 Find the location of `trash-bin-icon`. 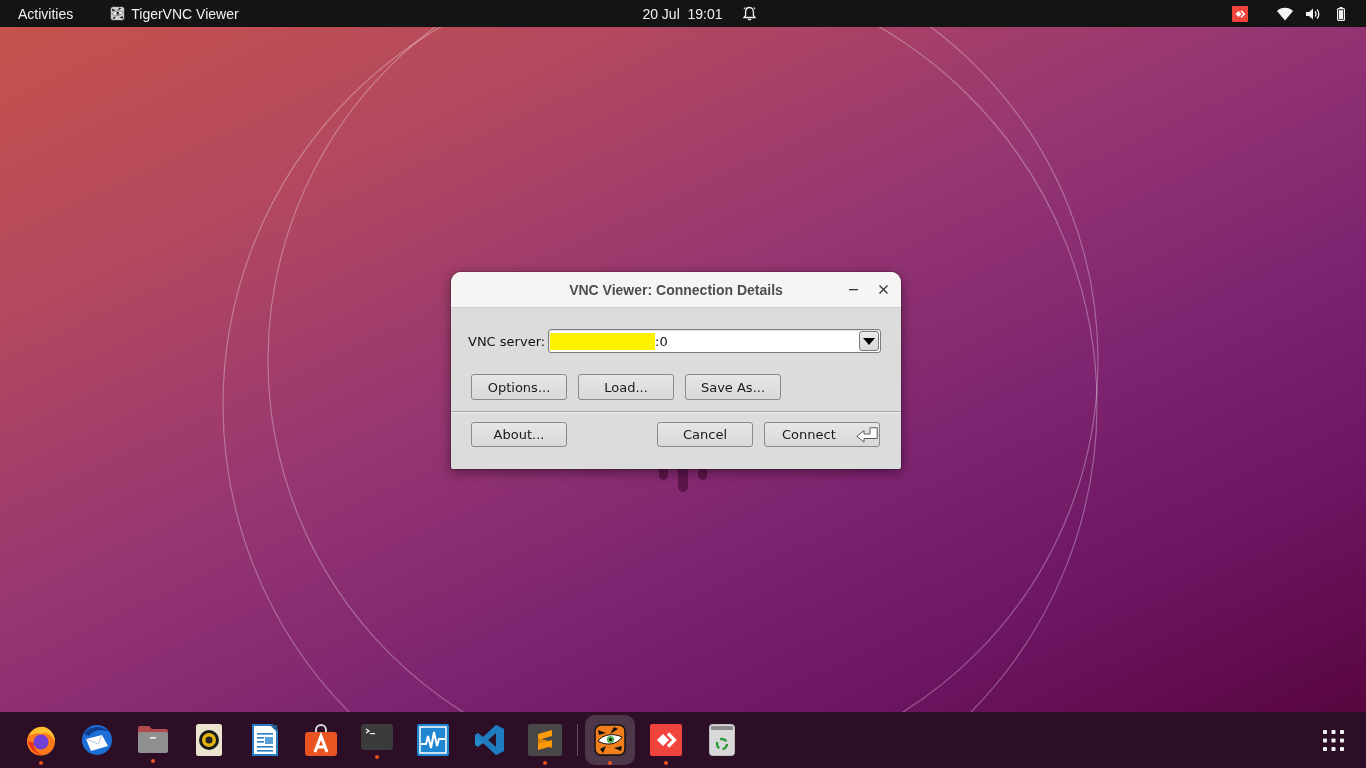

trash-bin-icon is located at coordinates (722, 740).